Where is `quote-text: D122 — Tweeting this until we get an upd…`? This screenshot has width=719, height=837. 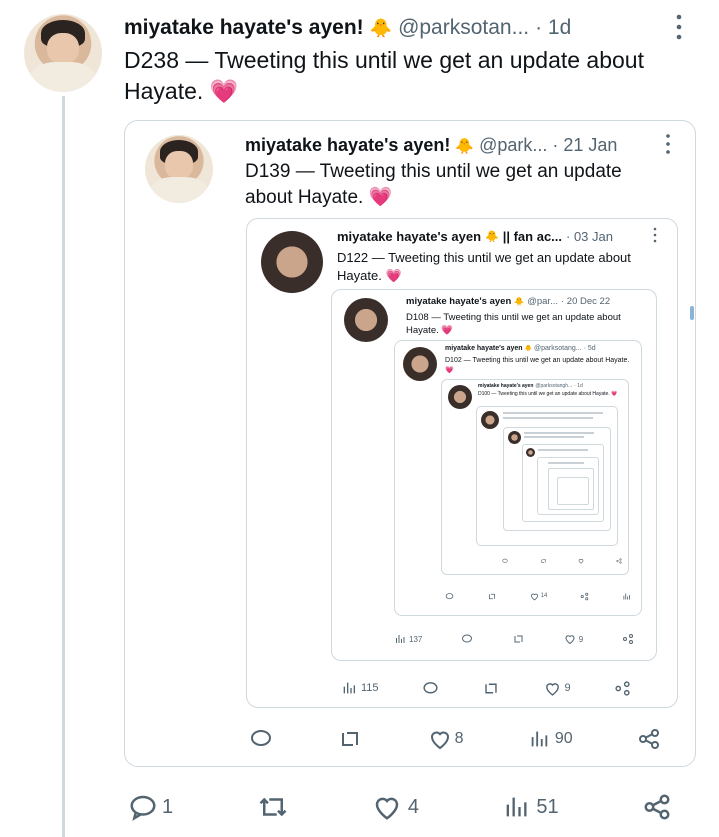
quote-text: D122 — Tweeting this until we get an upd… is located at coordinates (484, 266).